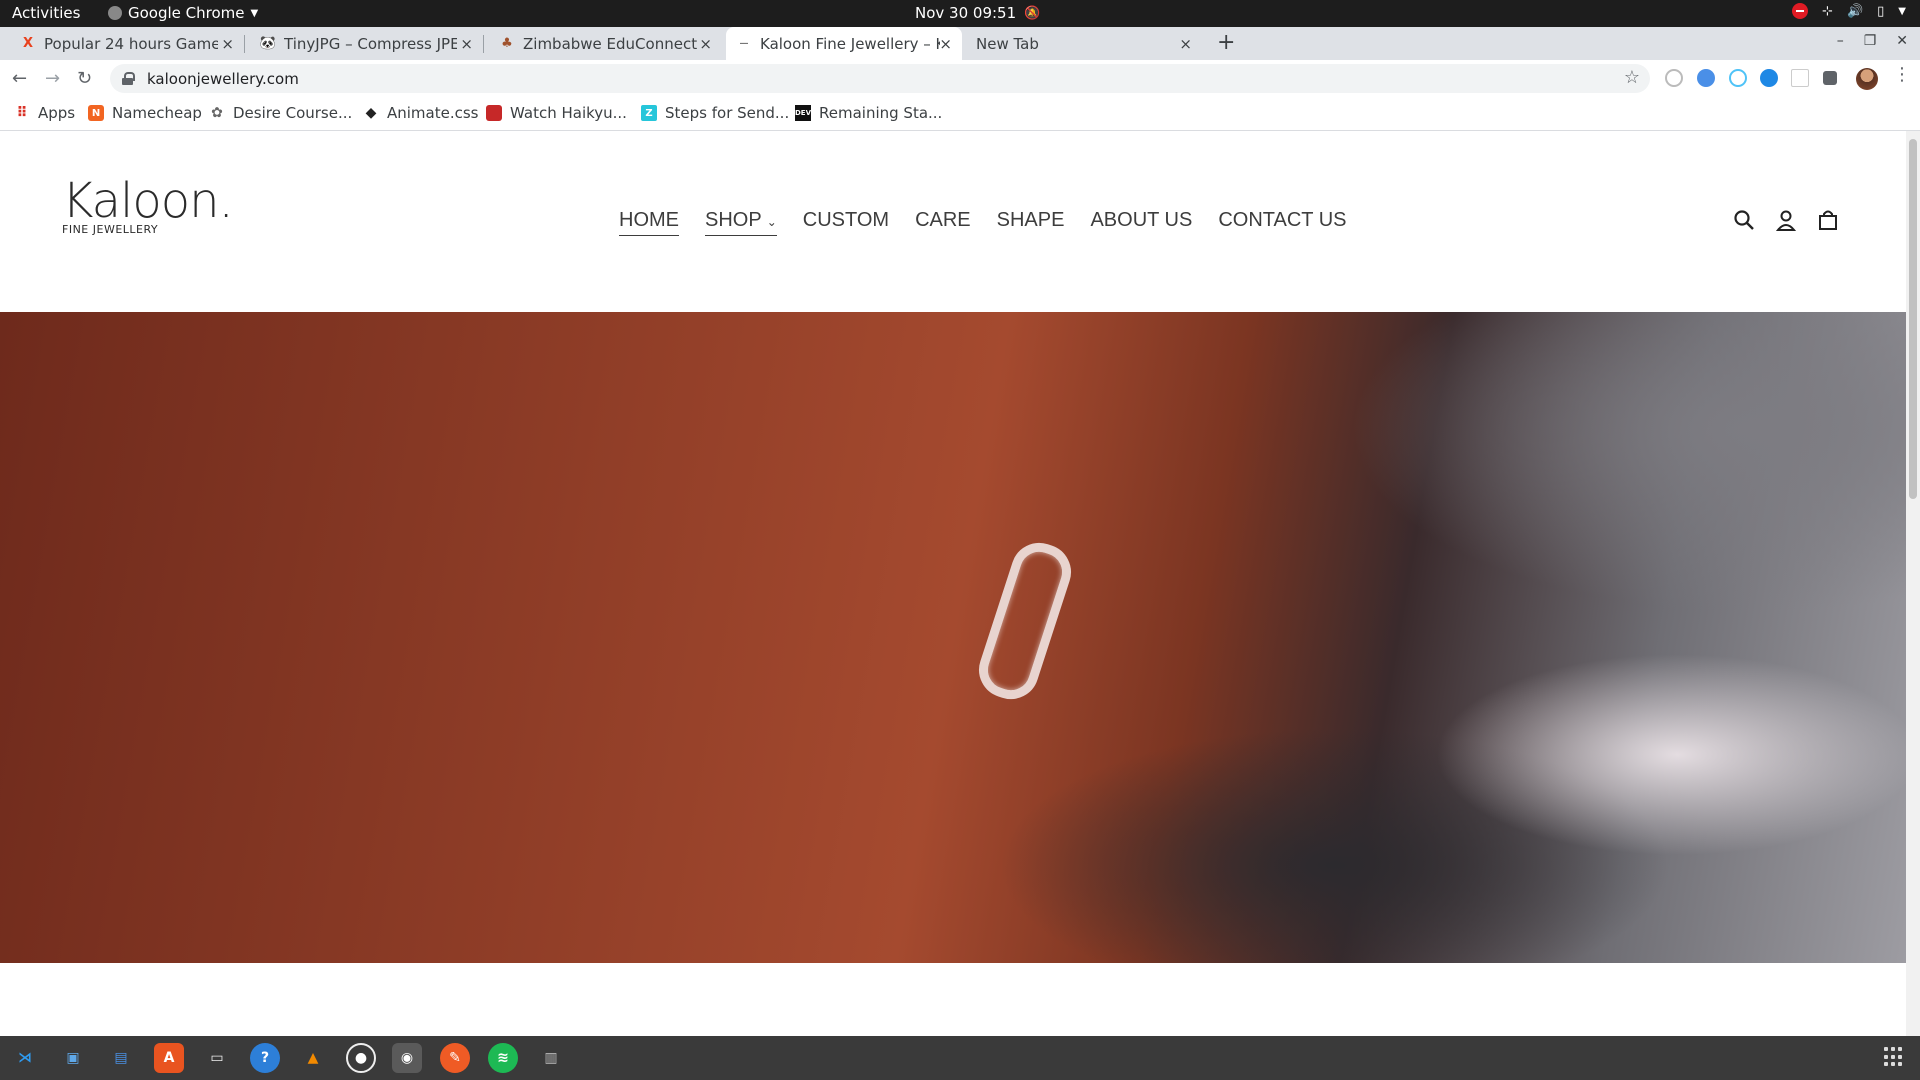  What do you see at coordinates (1744, 220) in the screenshot?
I see `search-icon` at bounding box center [1744, 220].